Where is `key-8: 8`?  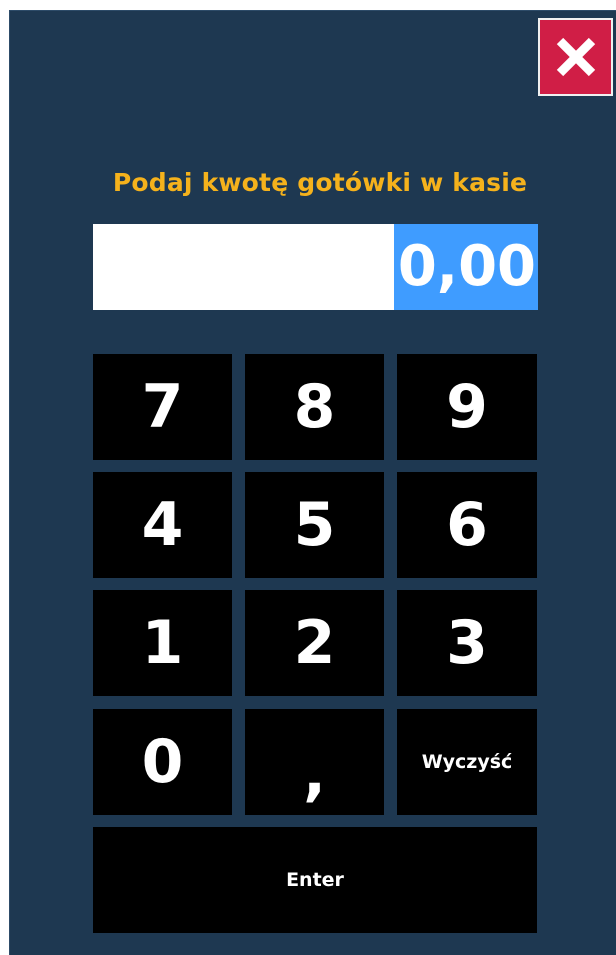
key-8: 8 is located at coordinates (314, 407).